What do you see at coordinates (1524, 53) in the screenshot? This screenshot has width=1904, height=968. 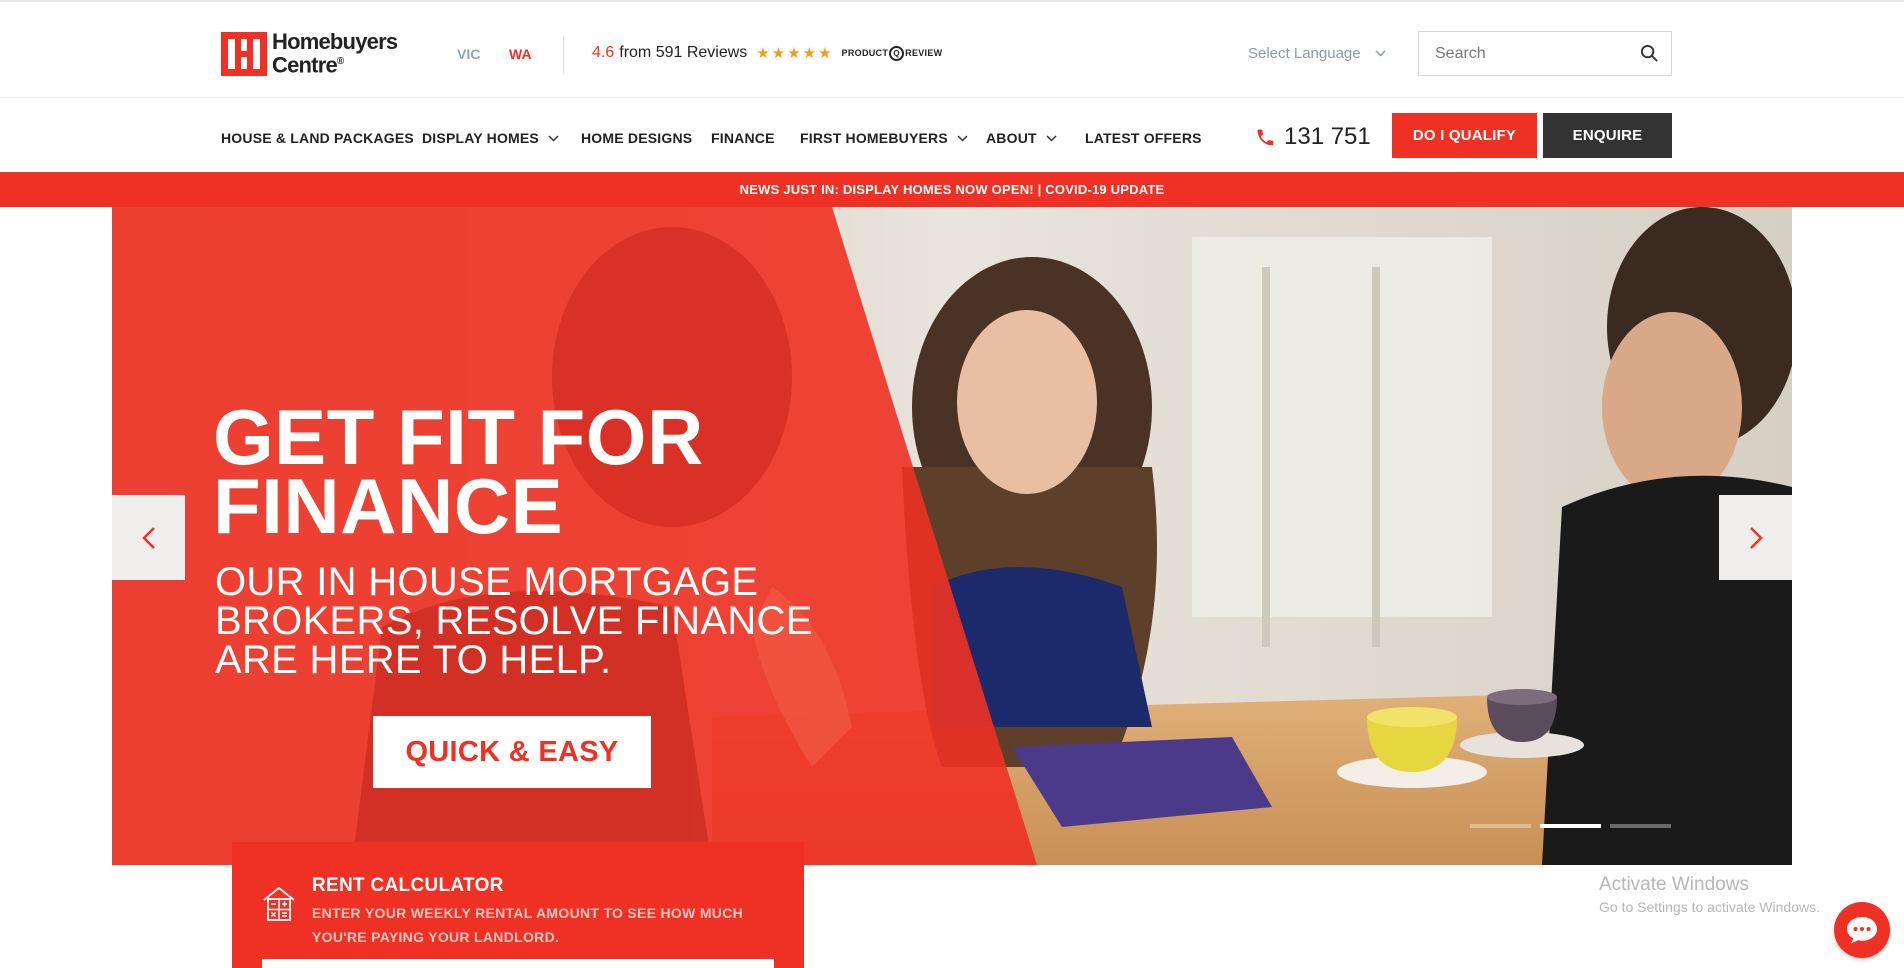 I see `search-input` at bounding box center [1524, 53].